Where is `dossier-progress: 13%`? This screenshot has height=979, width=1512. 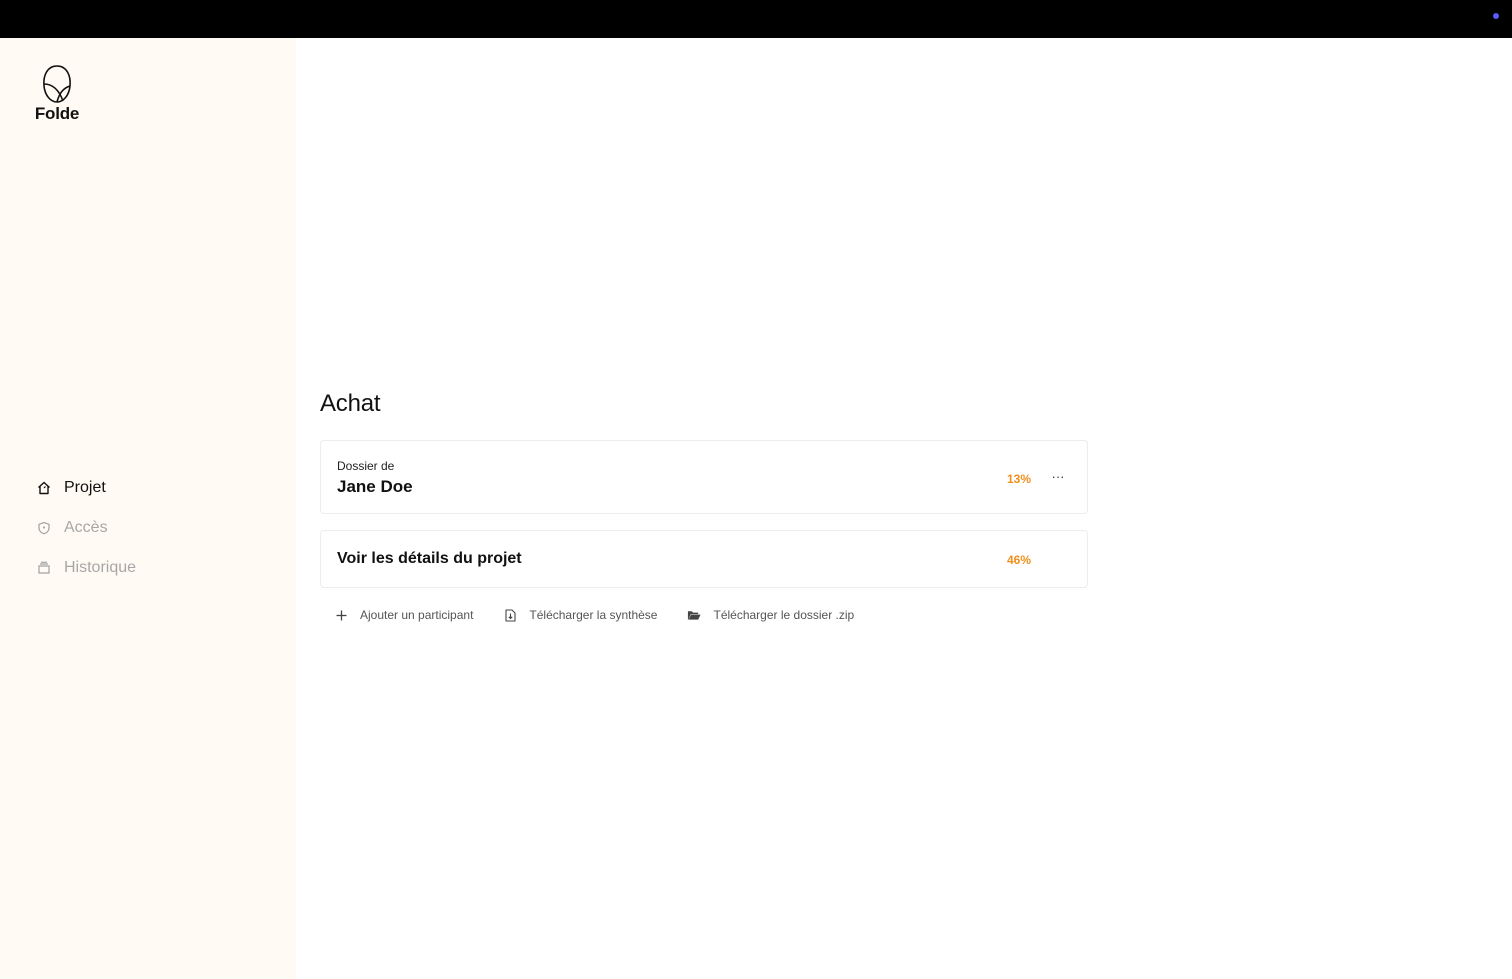
dossier-progress: 13% is located at coordinates (1018, 479).